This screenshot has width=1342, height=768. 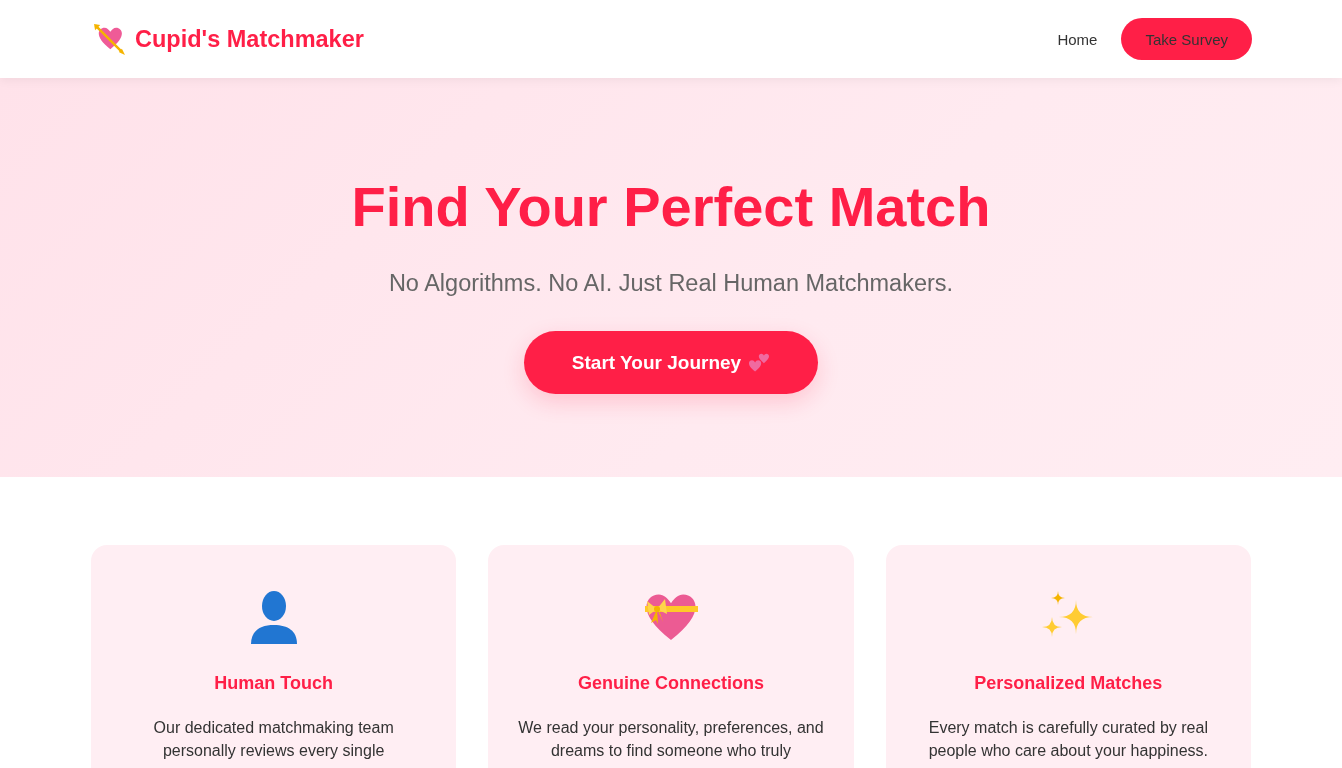 What do you see at coordinates (759, 362) in the screenshot?
I see `two-hearts-icon` at bounding box center [759, 362].